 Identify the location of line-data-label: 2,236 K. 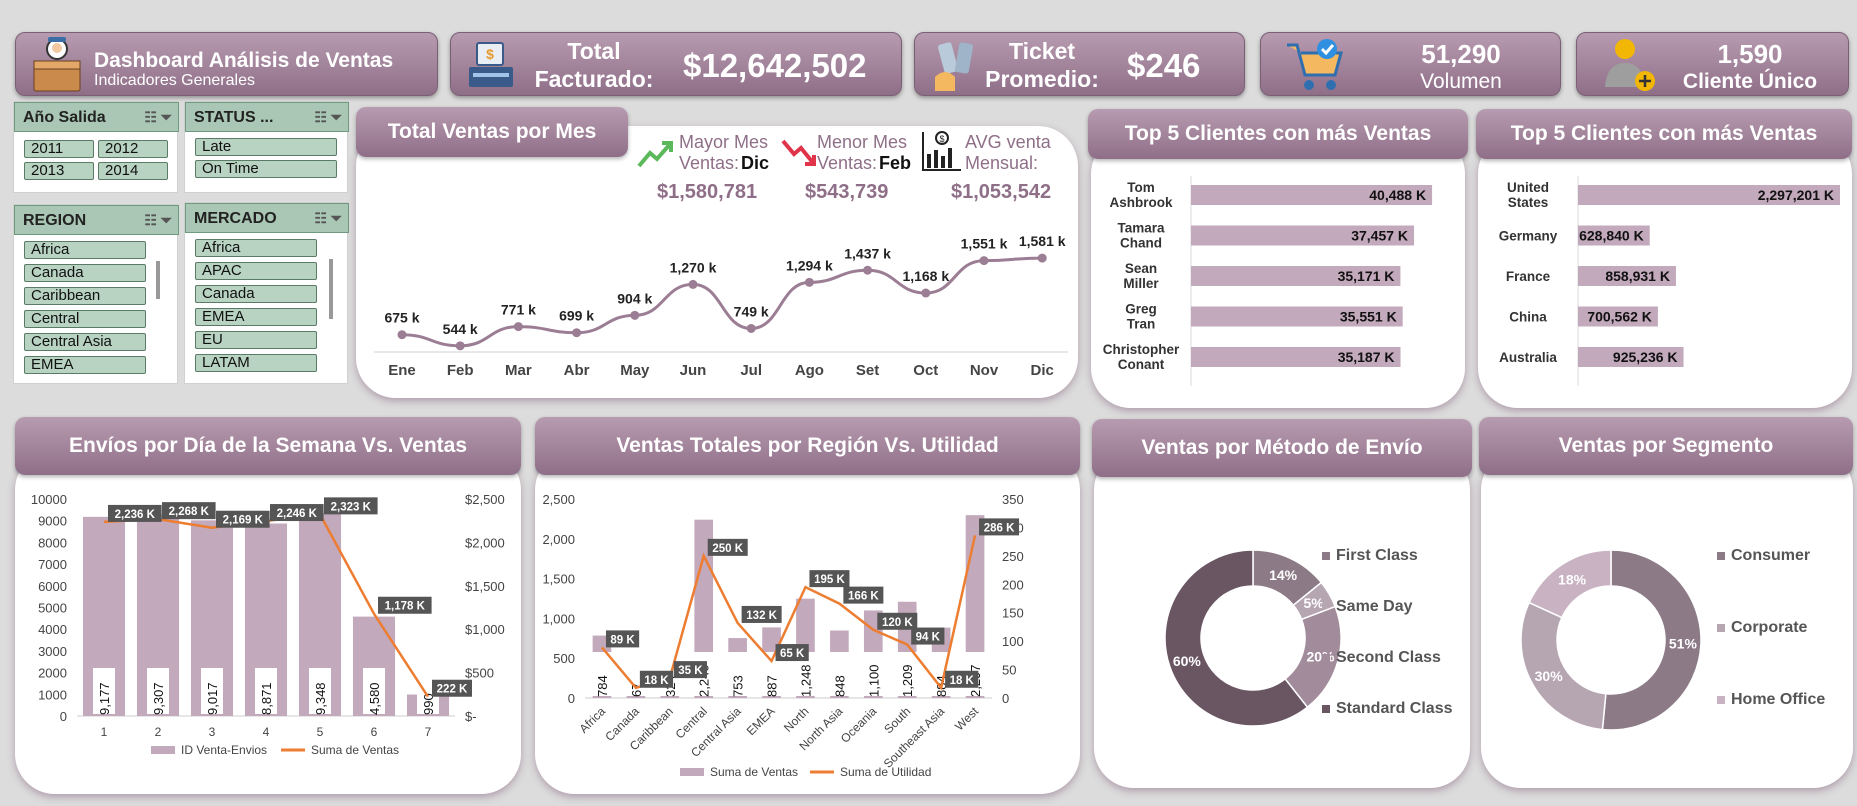
(135, 515).